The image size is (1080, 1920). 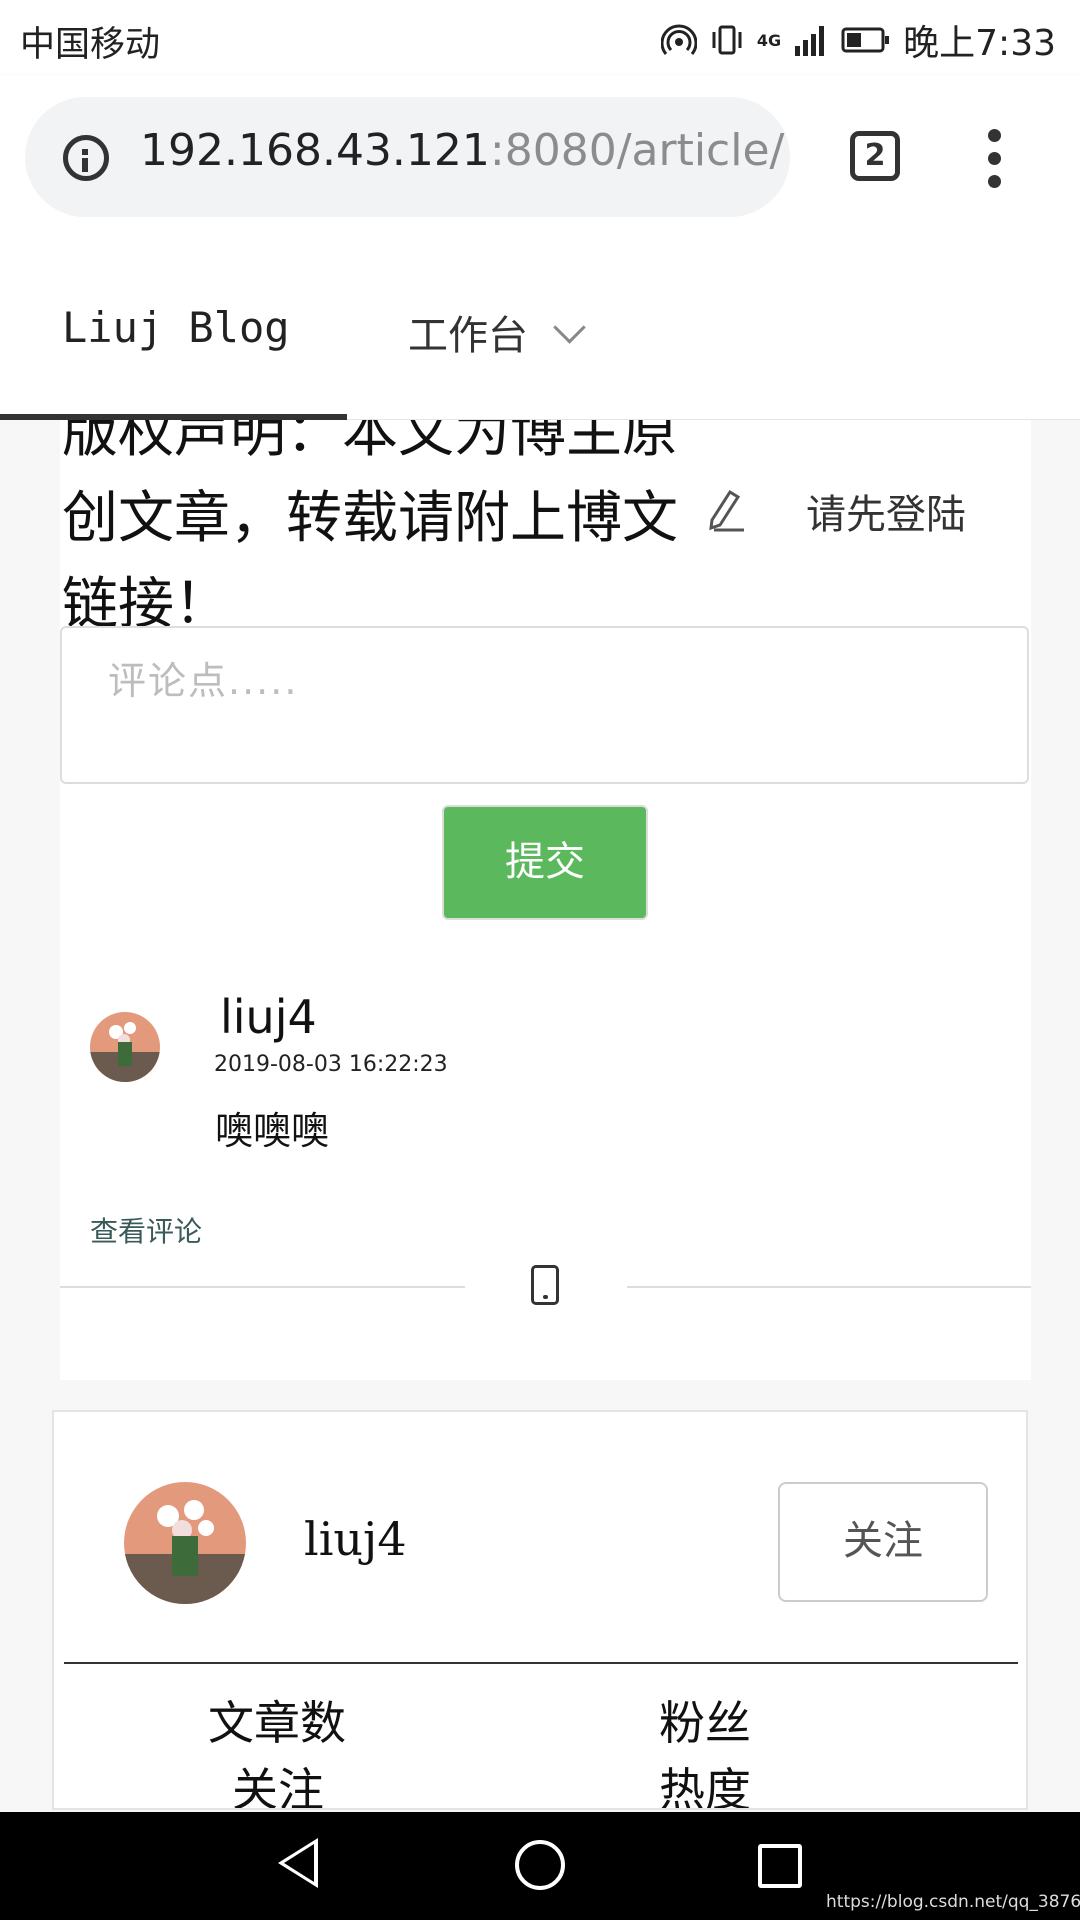 I want to click on hotspot-icon, so click(x=678, y=39).